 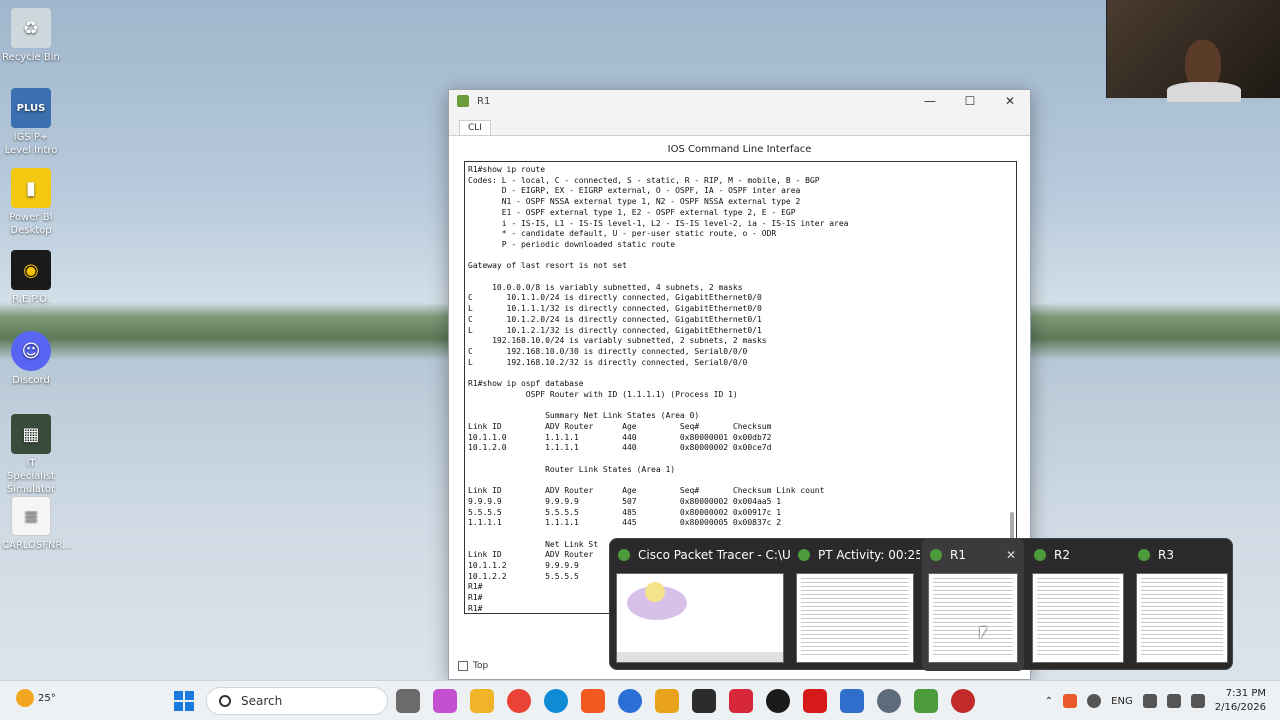 I want to click on window-titlebar: R1 — ☐ ✕, so click(x=739, y=101).